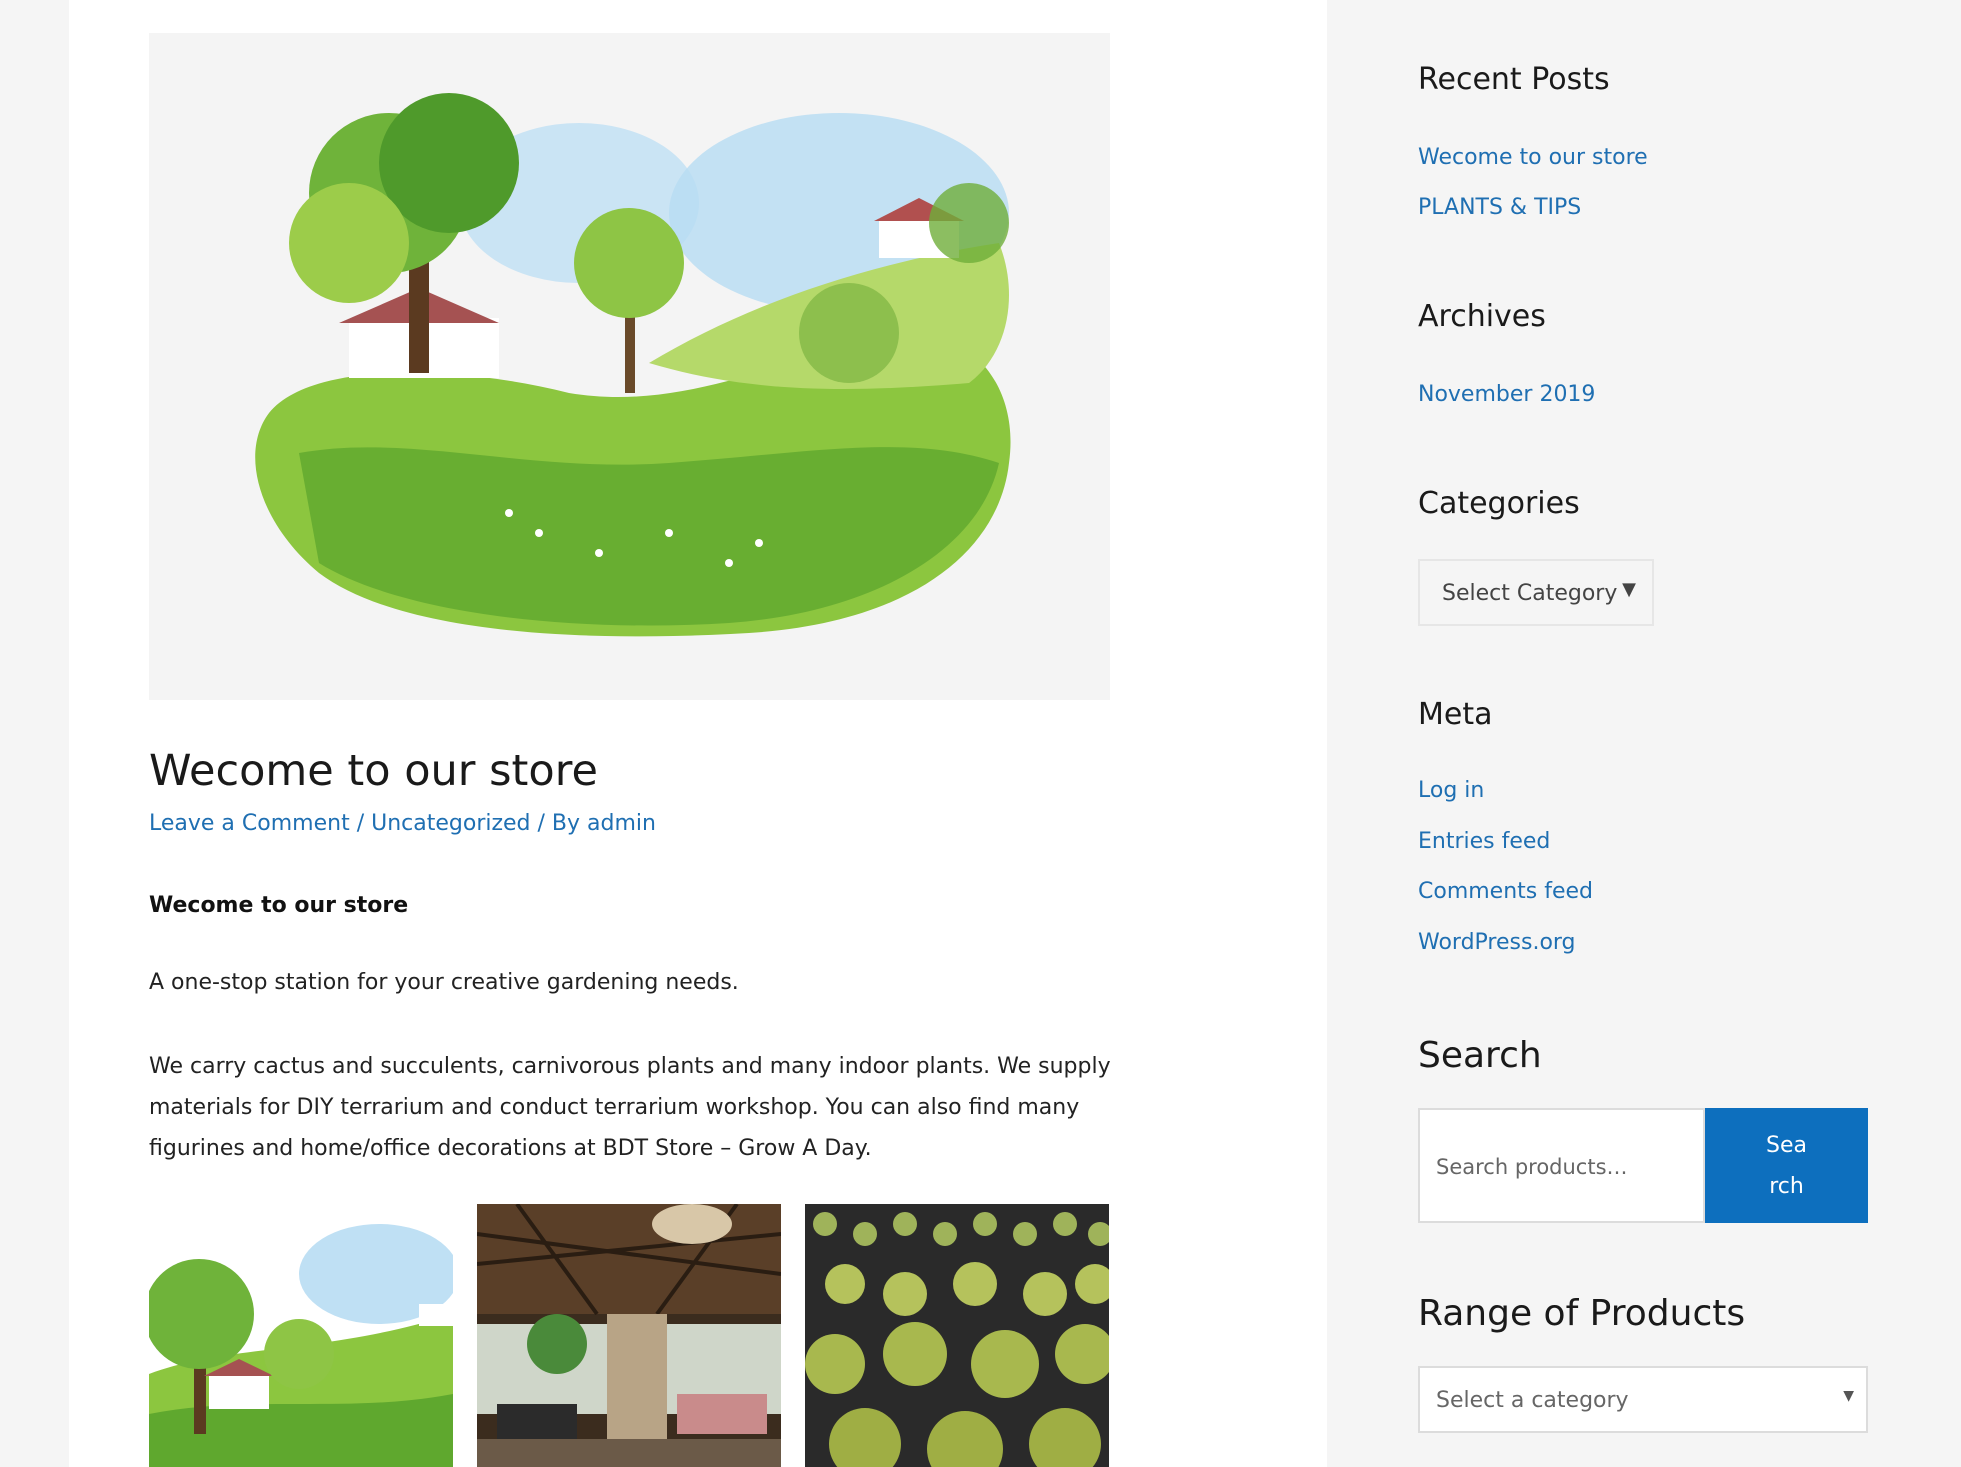 The height and width of the screenshot is (1467, 1961). I want to click on gallery-image-landscape, so click(301, 1335).